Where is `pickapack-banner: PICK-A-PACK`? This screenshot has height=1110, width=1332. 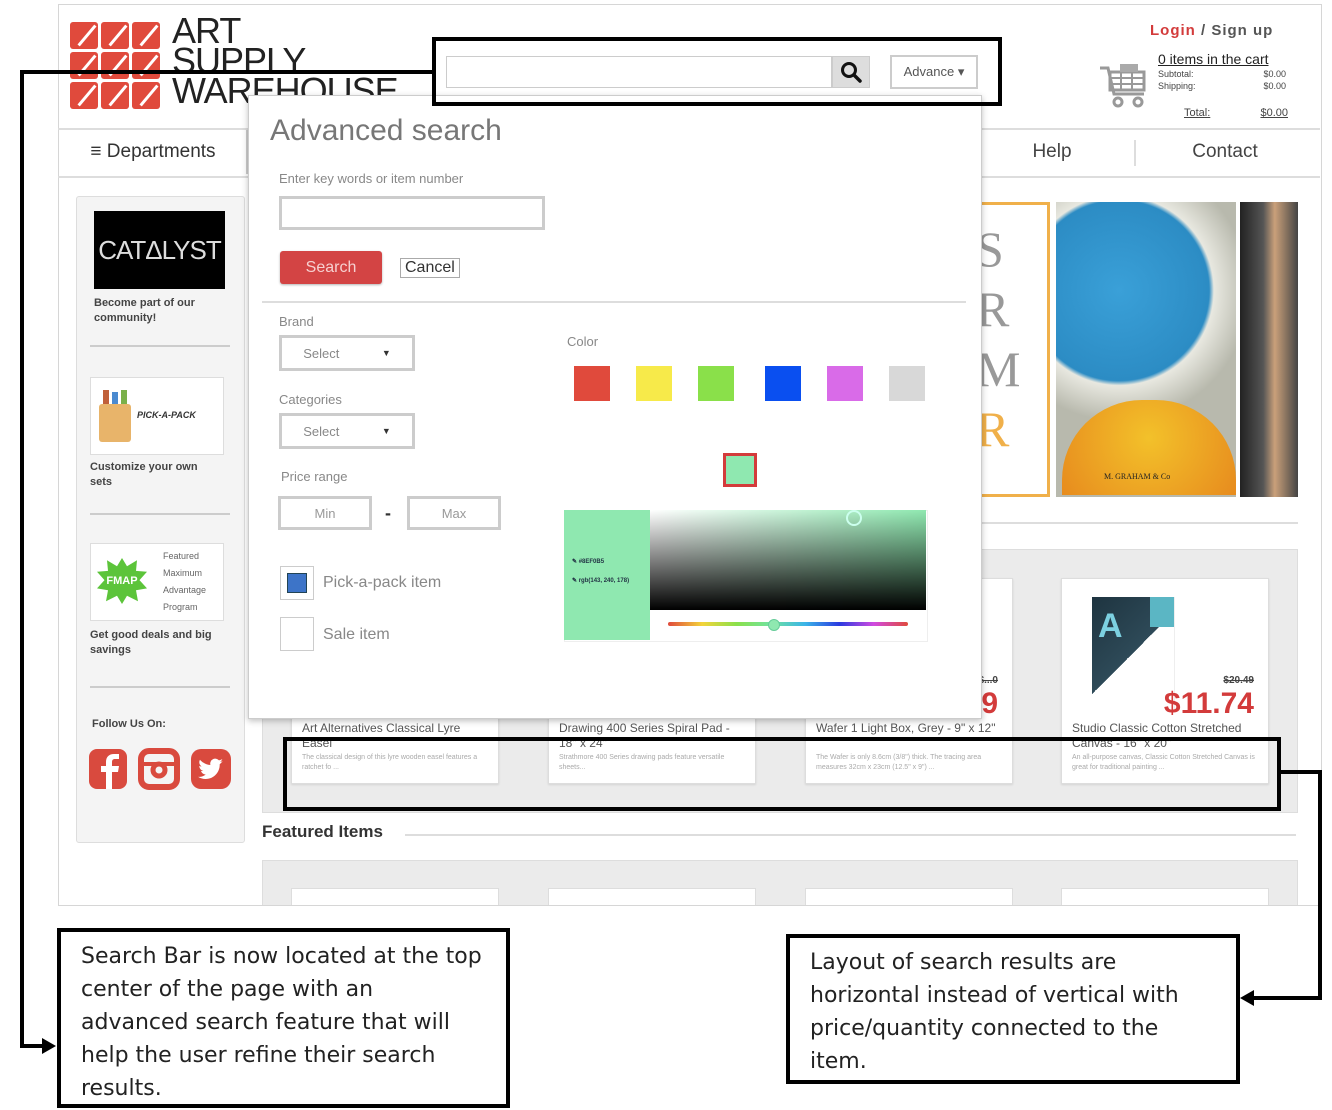
pickapack-banner: PICK-A-PACK is located at coordinates (157, 416).